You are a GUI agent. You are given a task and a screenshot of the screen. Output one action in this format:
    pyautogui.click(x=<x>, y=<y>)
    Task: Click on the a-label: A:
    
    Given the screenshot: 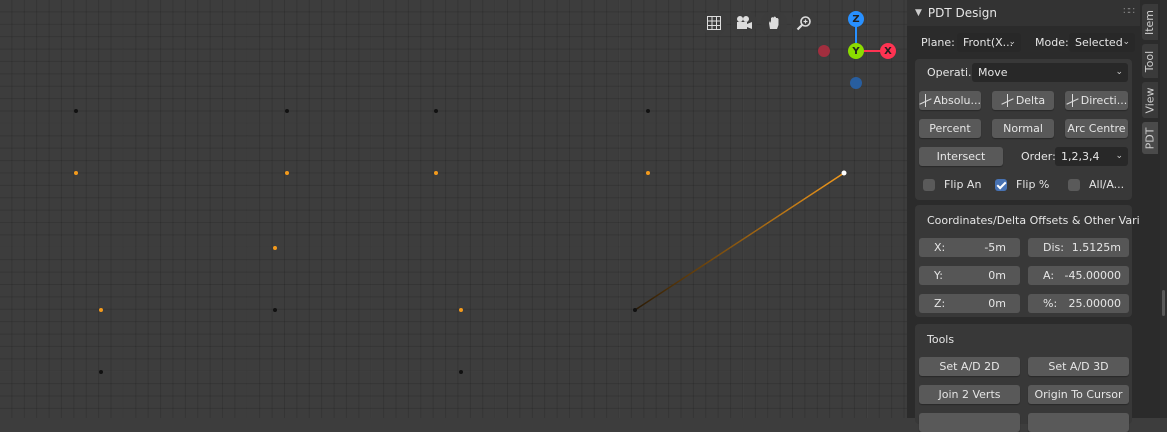 What is the action you would take?
    pyautogui.click(x=1049, y=275)
    